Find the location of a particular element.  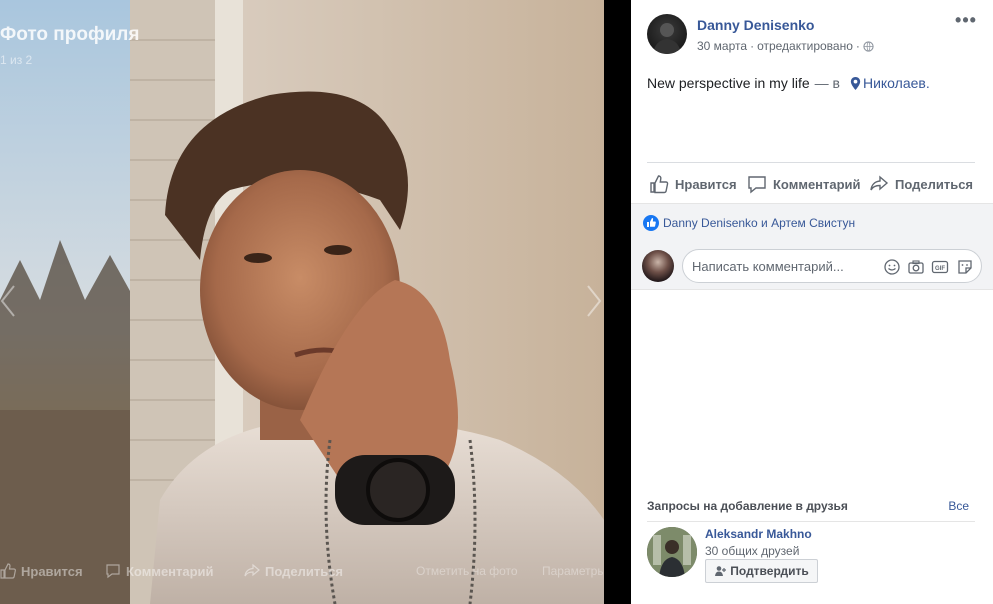

photo-like-label: Нравится is located at coordinates (52, 571).